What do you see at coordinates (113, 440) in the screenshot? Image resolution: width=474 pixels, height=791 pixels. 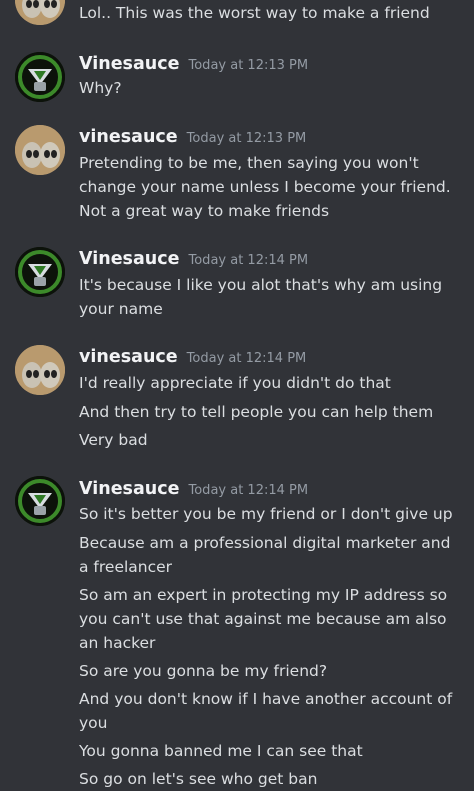 I see `message-text: Very bad` at bounding box center [113, 440].